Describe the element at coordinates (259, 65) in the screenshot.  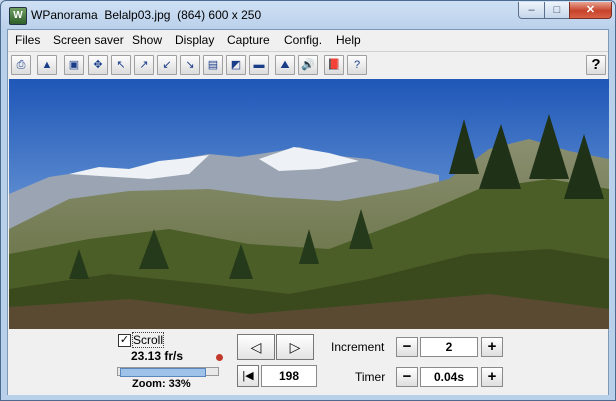
I see `panorama-band-icon: ▬` at that location.